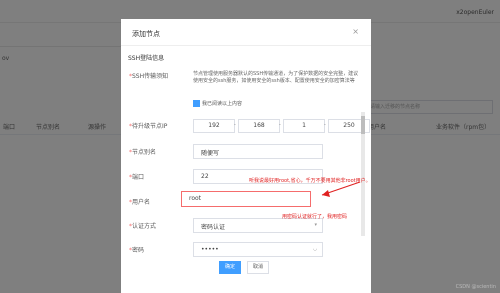  Describe the element at coordinates (341, 189) in the screenshot. I see `annotation-arrow` at that location.